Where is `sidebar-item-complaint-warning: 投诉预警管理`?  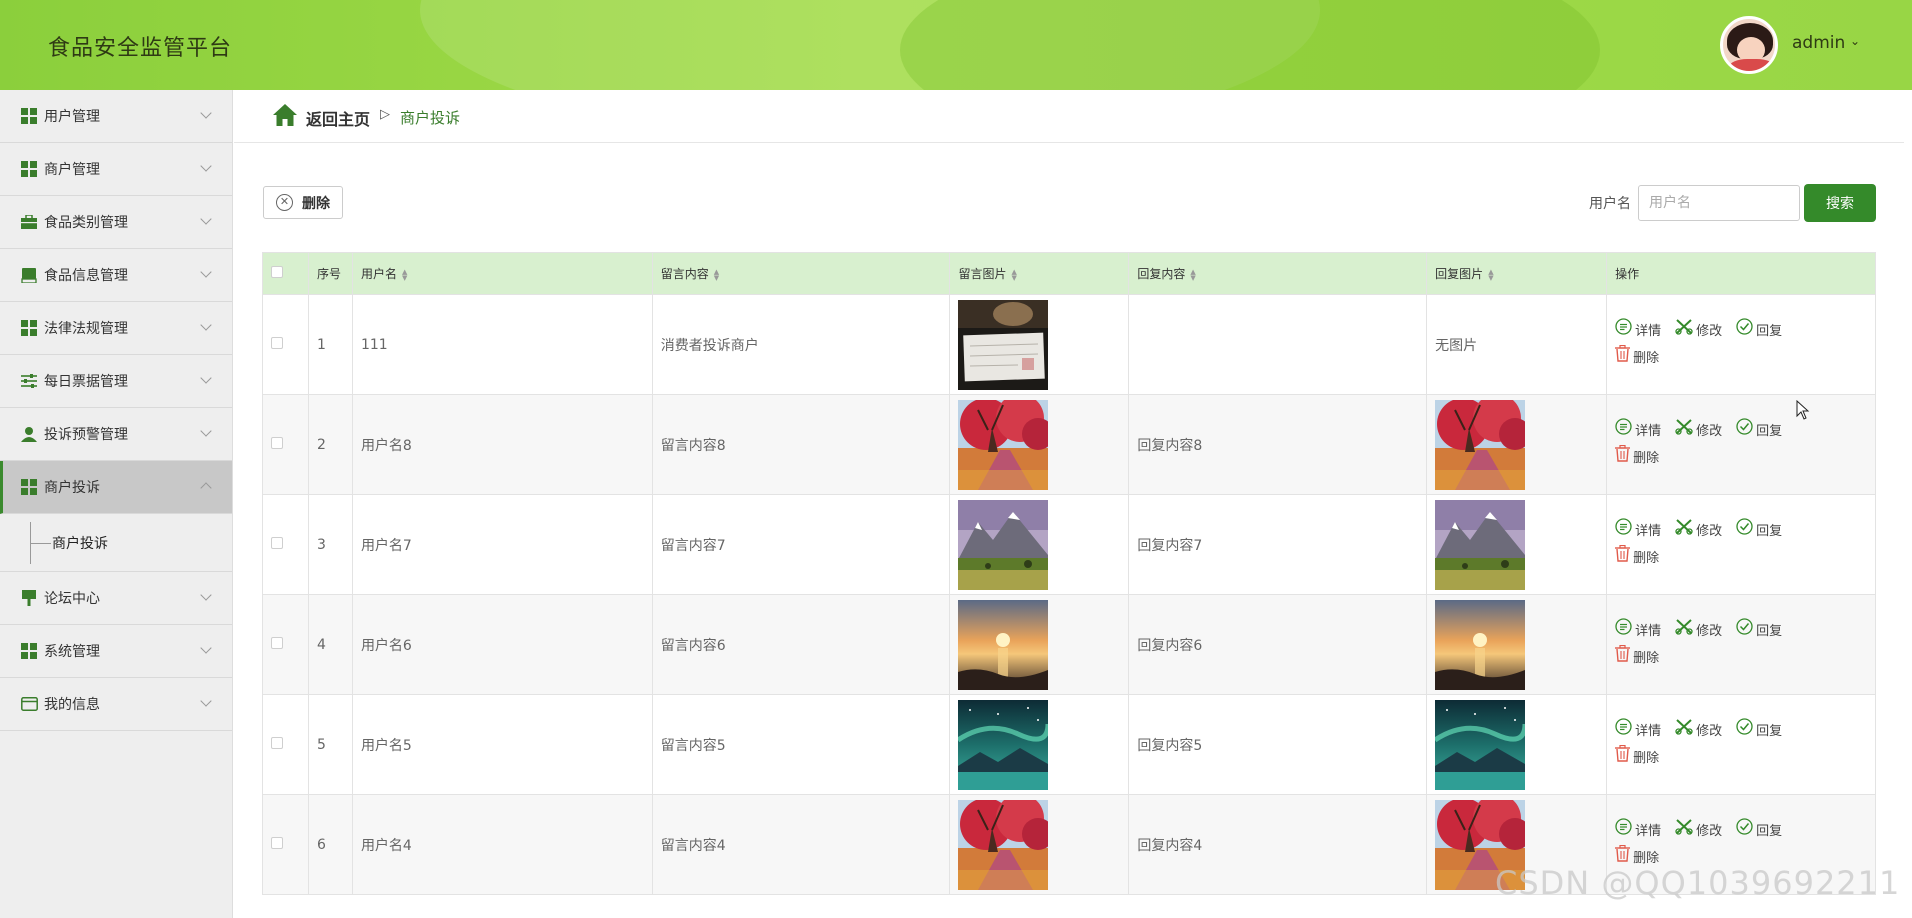
sidebar-item-complaint-warning: 投诉预警管理 is located at coordinates (116, 434).